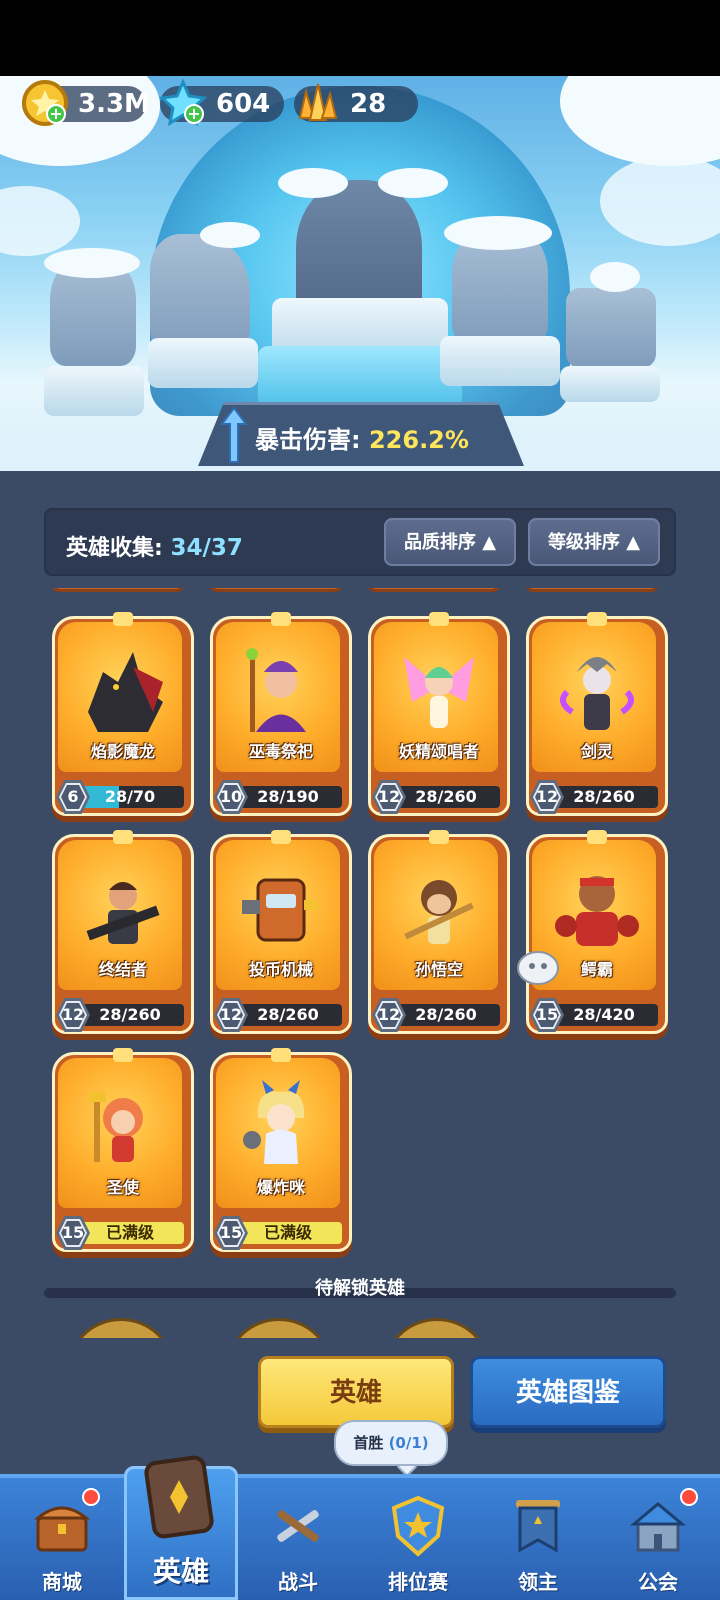 This screenshot has width=720, height=1600. I want to click on sort-by-level-button: 等级排序 ▲, so click(594, 542).